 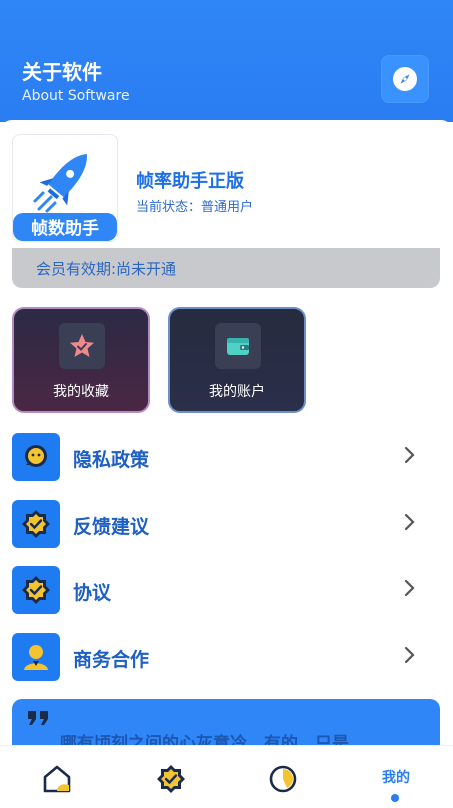 What do you see at coordinates (92, 593) in the screenshot?
I see `menu-label: 协议` at bounding box center [92, 593].